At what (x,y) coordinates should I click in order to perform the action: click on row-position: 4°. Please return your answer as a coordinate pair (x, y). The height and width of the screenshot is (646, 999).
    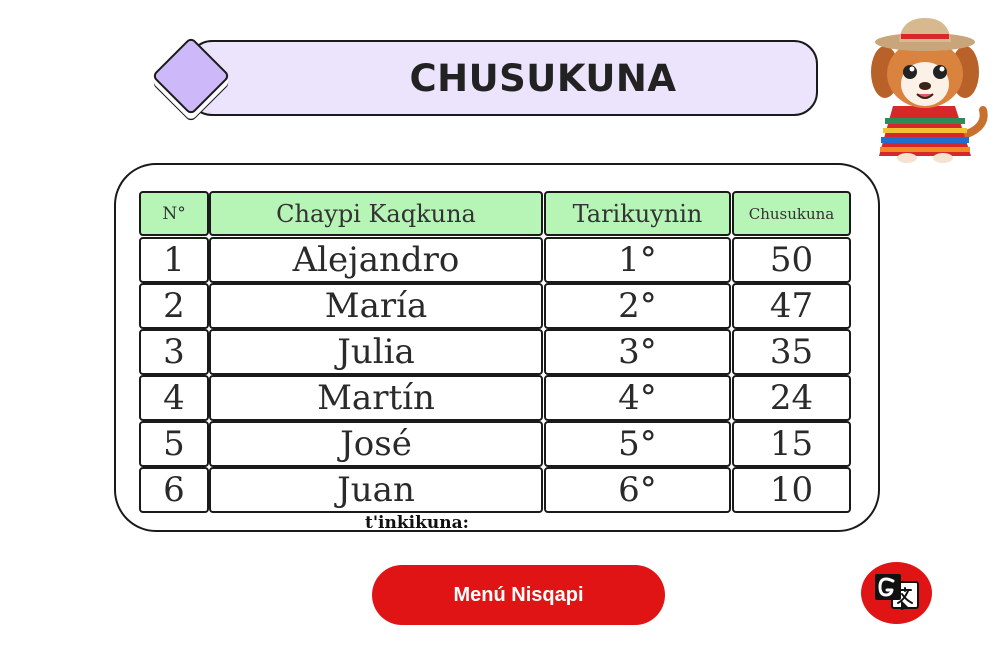
    Looking at the image, I should click on (637, 398).